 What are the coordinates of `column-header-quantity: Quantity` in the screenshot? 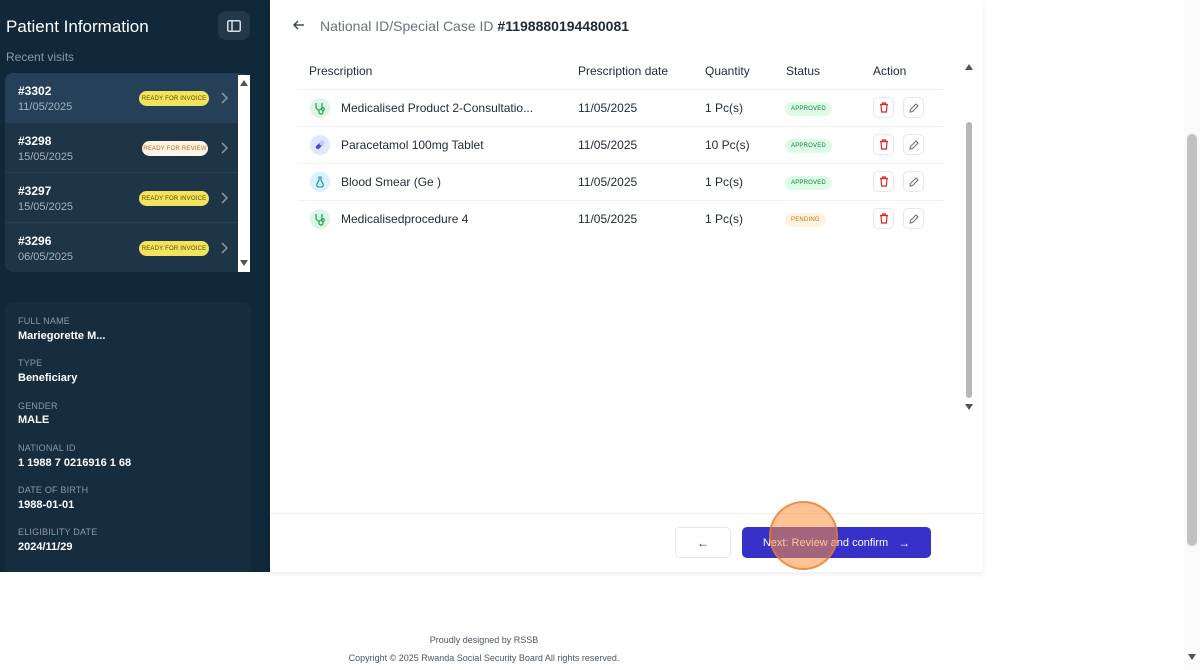 It's located at (727, 71).